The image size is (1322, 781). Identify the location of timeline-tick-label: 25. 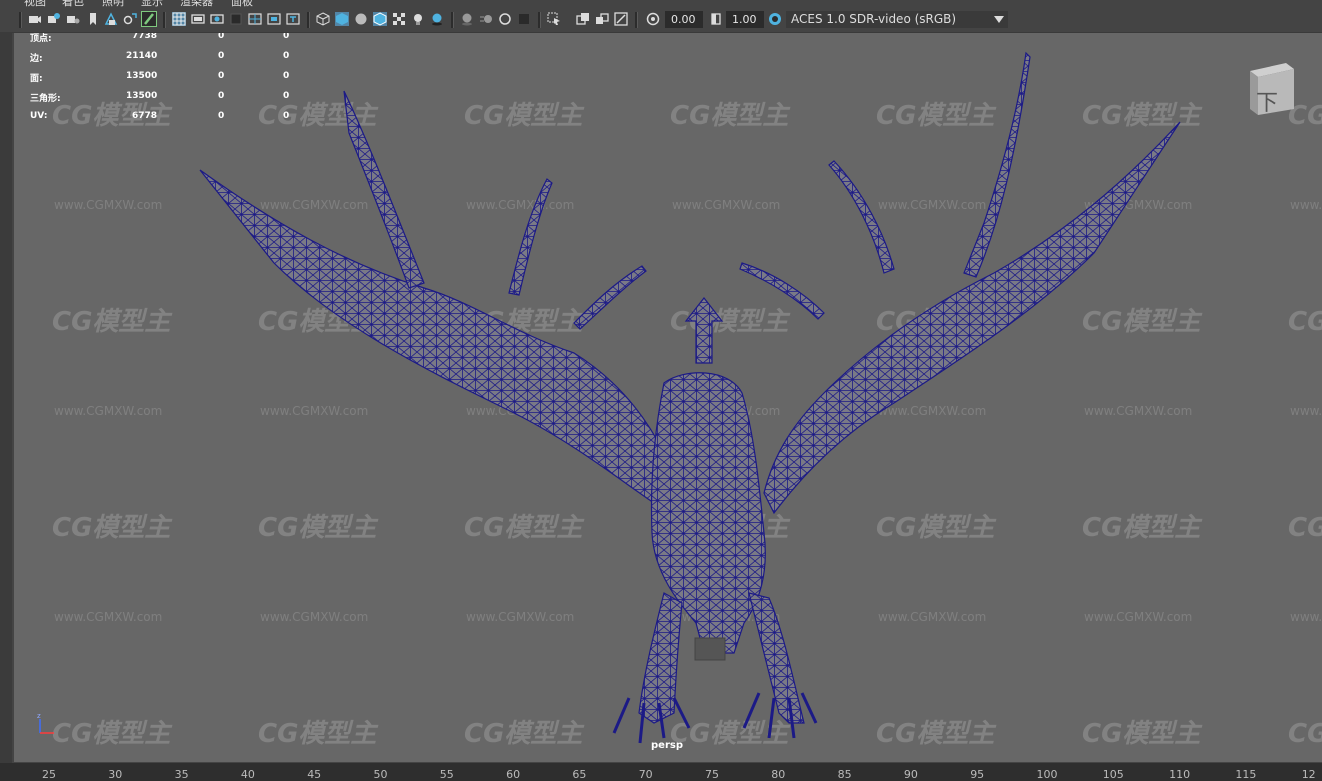
(49, 774).